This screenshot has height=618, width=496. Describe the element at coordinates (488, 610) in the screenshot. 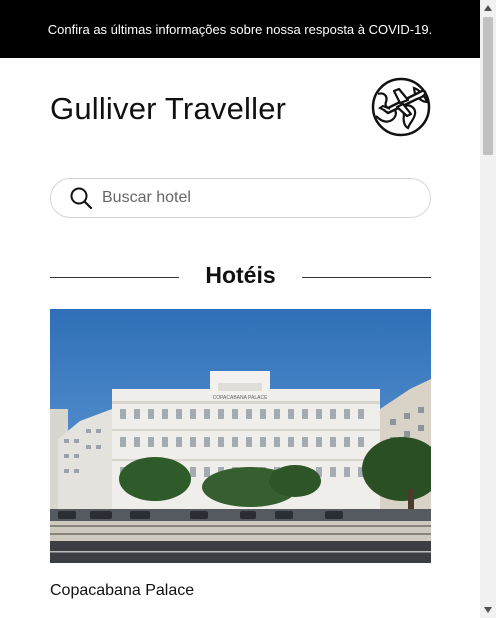

I see `scroll-down-arrow-icon` at that location.